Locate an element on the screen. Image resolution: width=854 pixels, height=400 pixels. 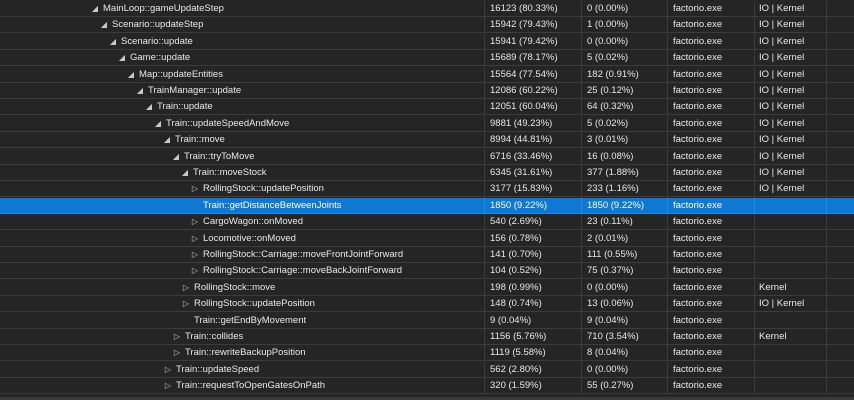
function-name: Train::rewriteBackupPosition is located at coordinates (245, 353).